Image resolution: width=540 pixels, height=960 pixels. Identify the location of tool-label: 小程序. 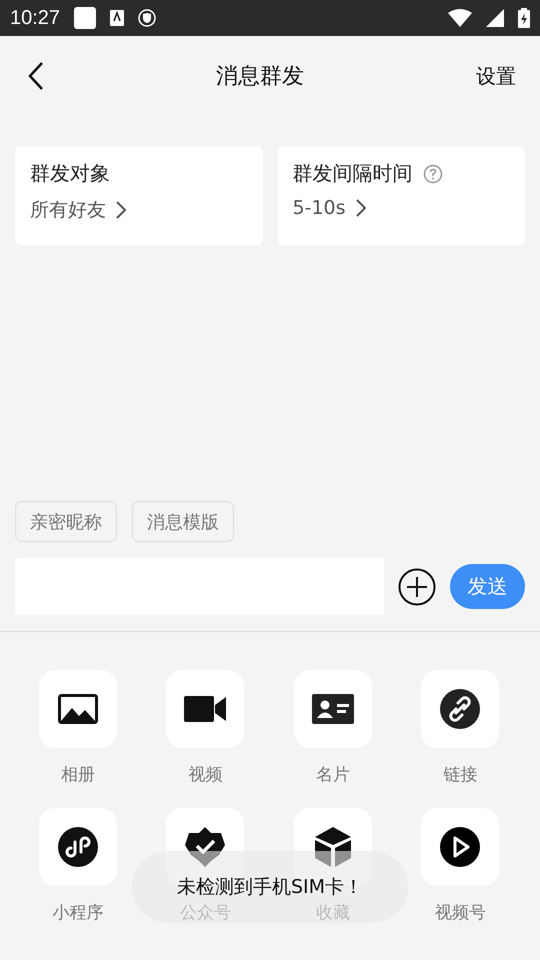
(78, 913).